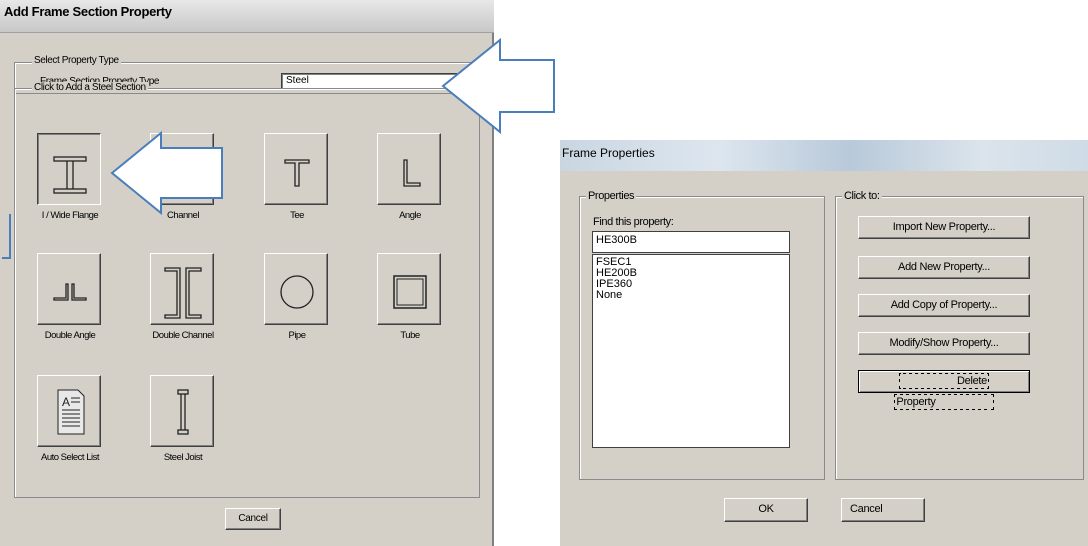 The height and width of the screenshot is (546, 1088). What do you see at coordinates (616, 240) in the screenshot?
I see `find-property-value: HE300B` at bounding box center [616, 240].